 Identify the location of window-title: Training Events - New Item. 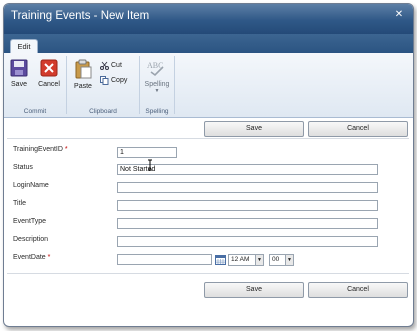
(80, 16).